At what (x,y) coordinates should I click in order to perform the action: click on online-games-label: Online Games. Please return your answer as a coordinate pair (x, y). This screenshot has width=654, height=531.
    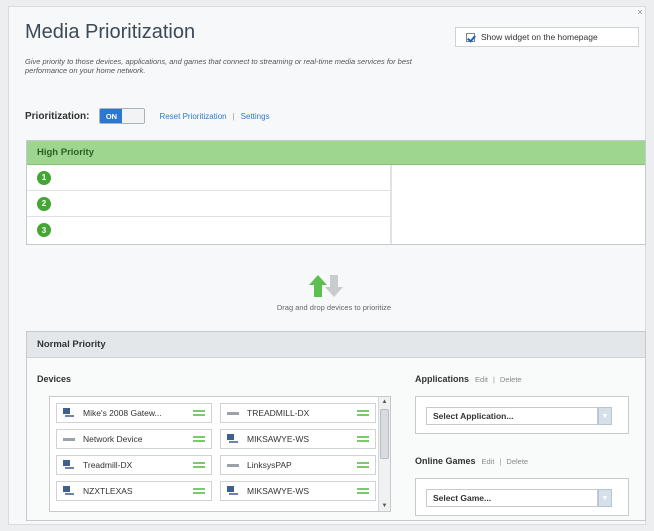
    Looking at the image, I should click on (445, 461).